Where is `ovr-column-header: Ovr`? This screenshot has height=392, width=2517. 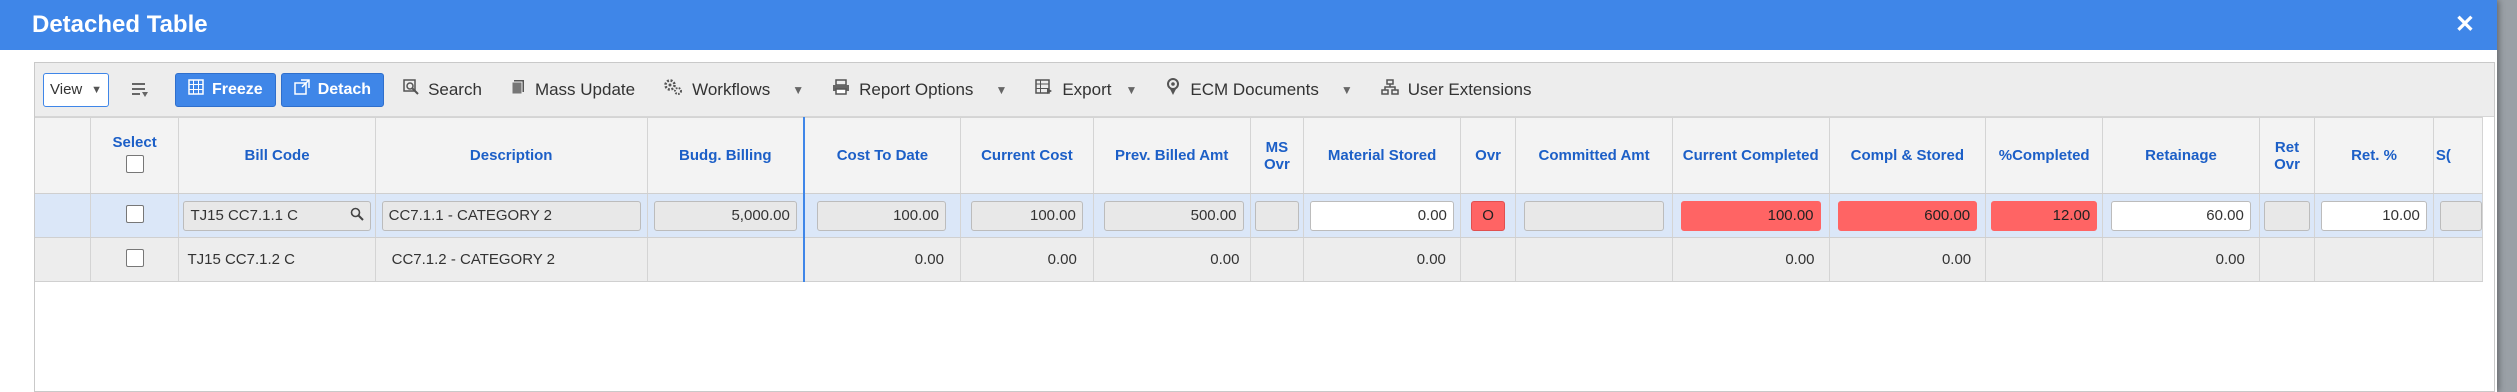 ovr-column-header: Ovr is located at coordinates (1488, 155).